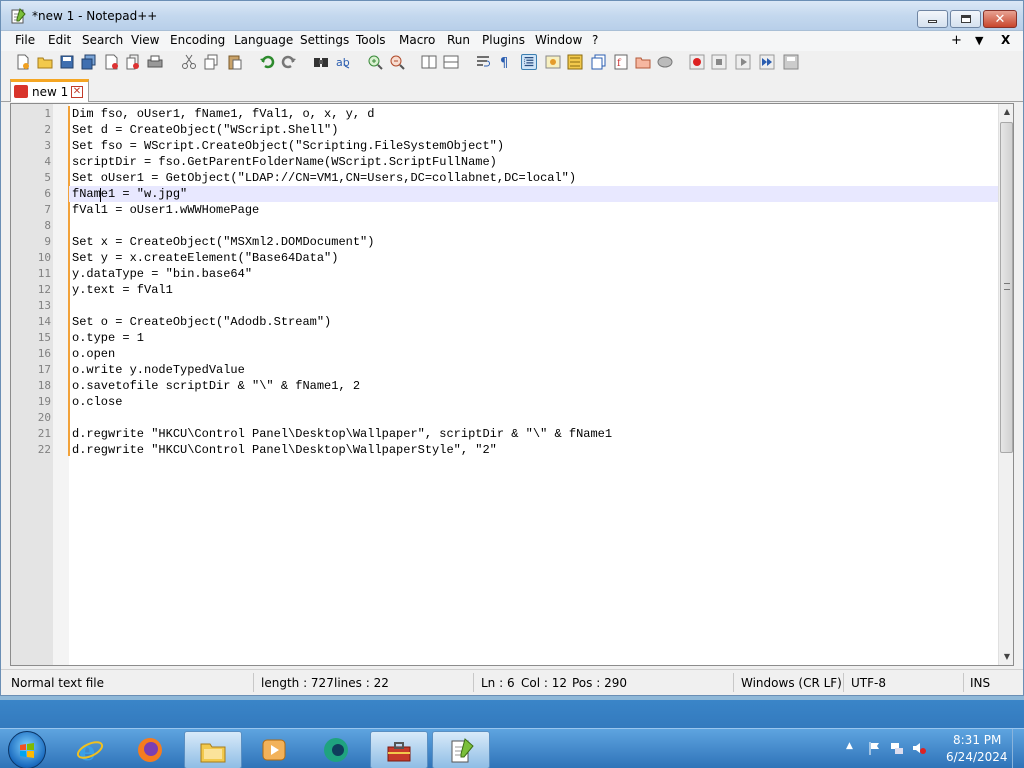 The image size is (1024, 768). What do you see at coordinates (1006, 657) in the screenshot?
I see `scroll-down-arrow-icon: ▼` at bounding box center [1006, 657].